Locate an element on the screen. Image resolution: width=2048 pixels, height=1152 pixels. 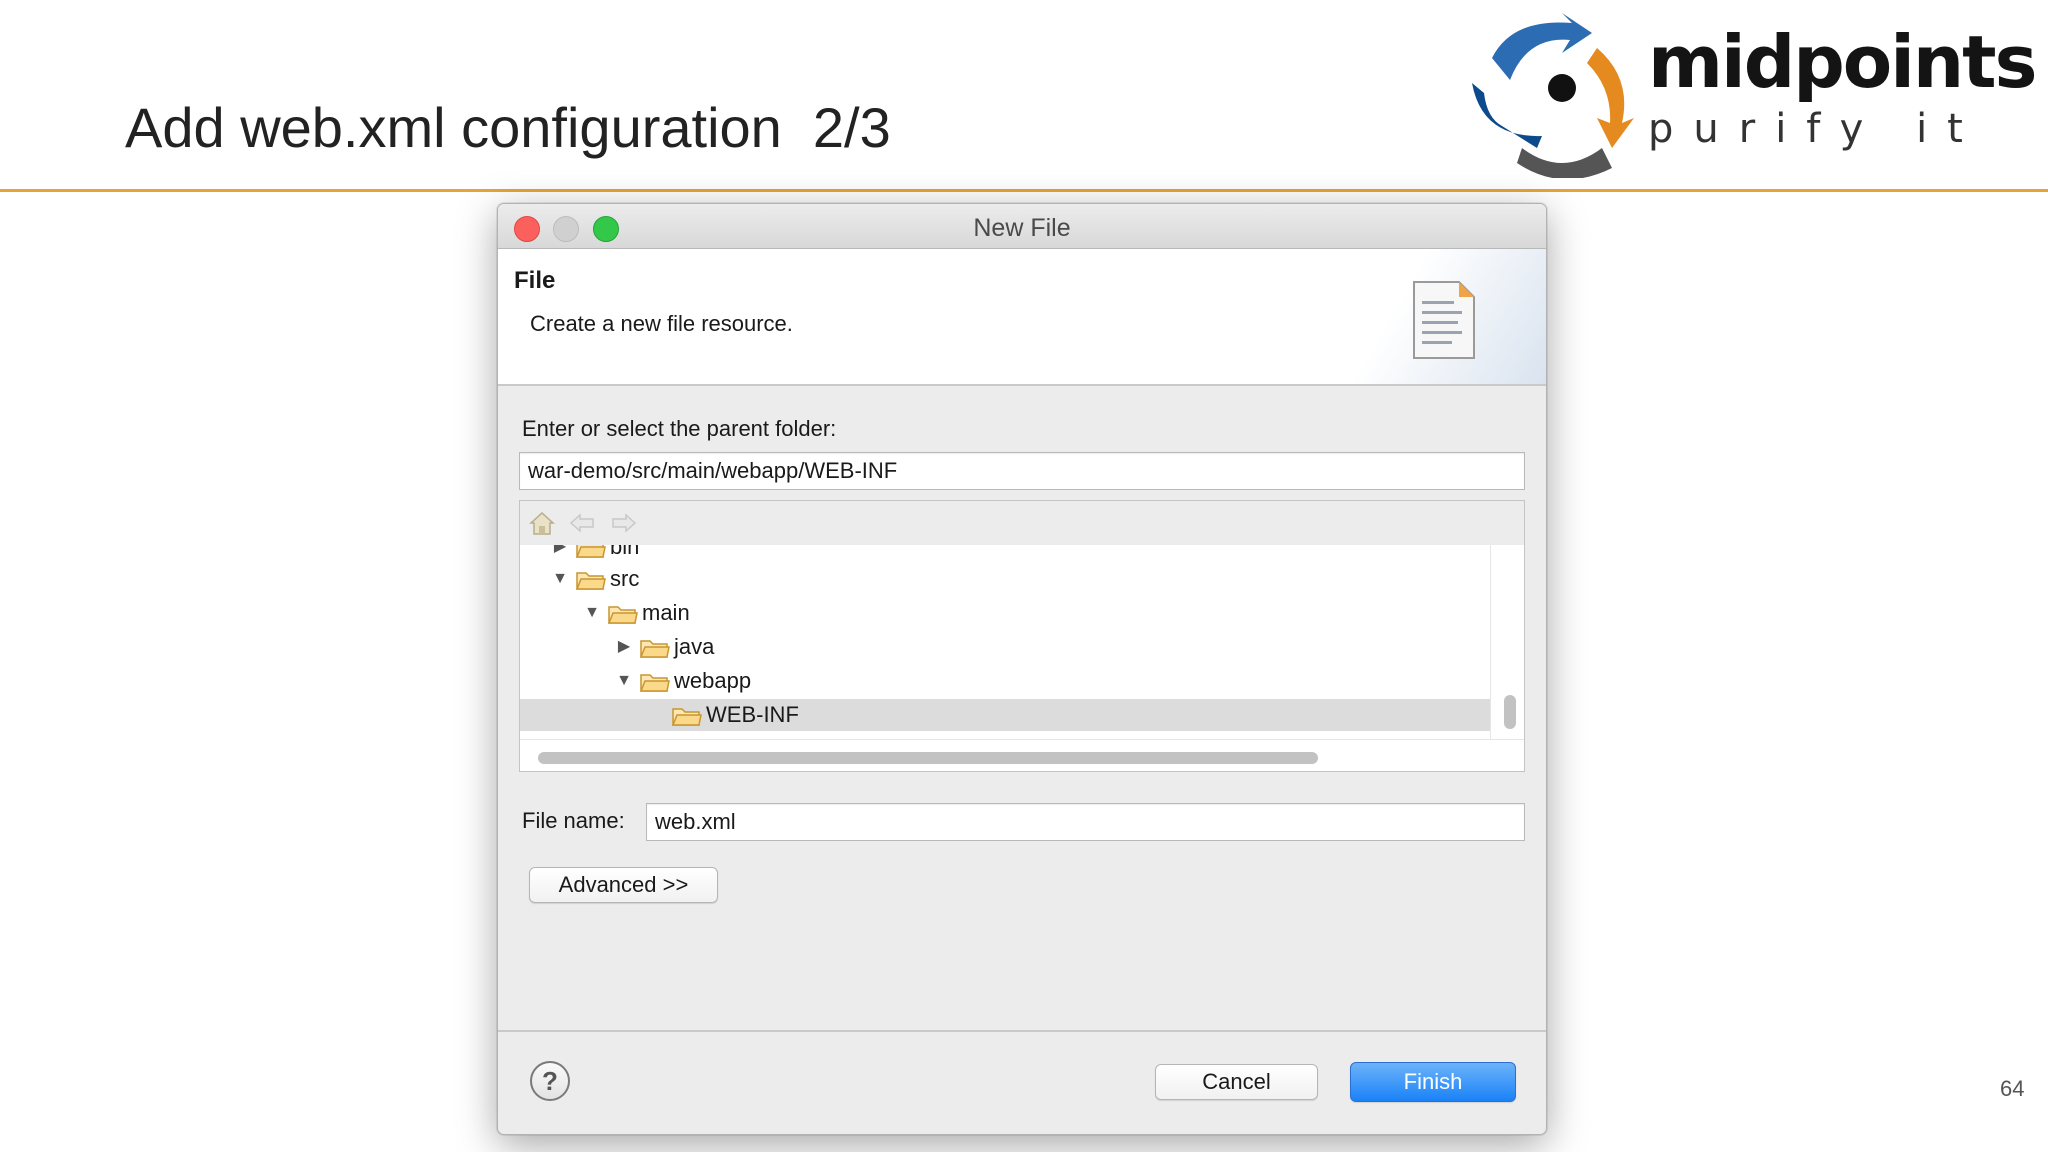
dialog-titlebar: New File is located at coordinates (1022, 226).